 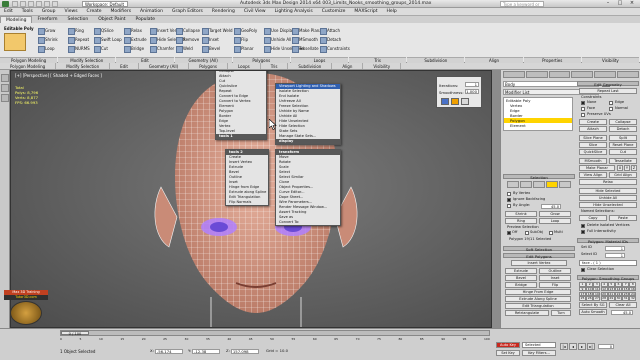 What do you see at coordinates (111, 19) in the screenshot?
I see `tab-object-paint: Object Paint` at bounding box center [111, 19].